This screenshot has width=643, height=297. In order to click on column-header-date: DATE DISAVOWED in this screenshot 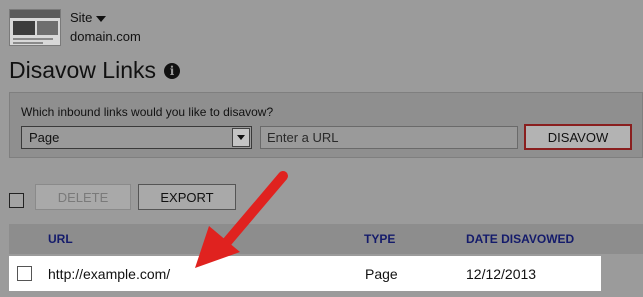, I will do `click(520, 239)`.